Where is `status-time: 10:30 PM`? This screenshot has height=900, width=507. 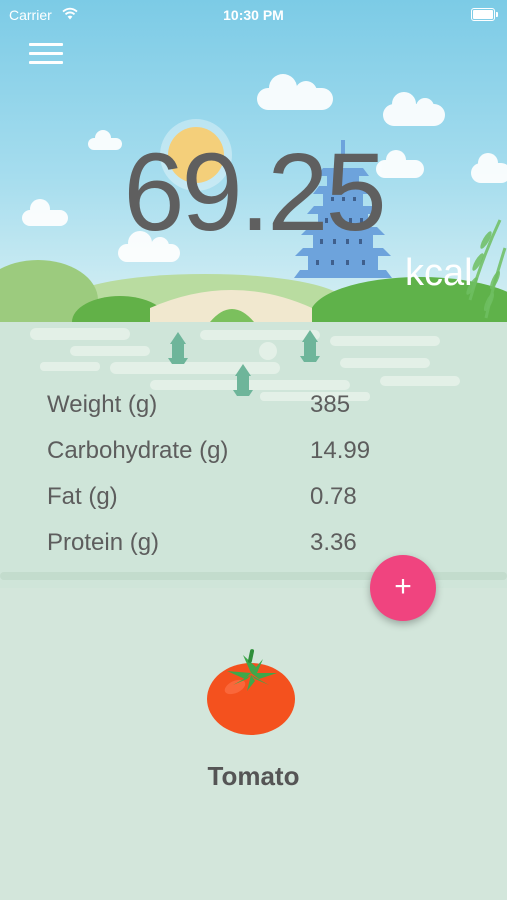 status-time: 10:30 PM is located at coordinates (253, 15).